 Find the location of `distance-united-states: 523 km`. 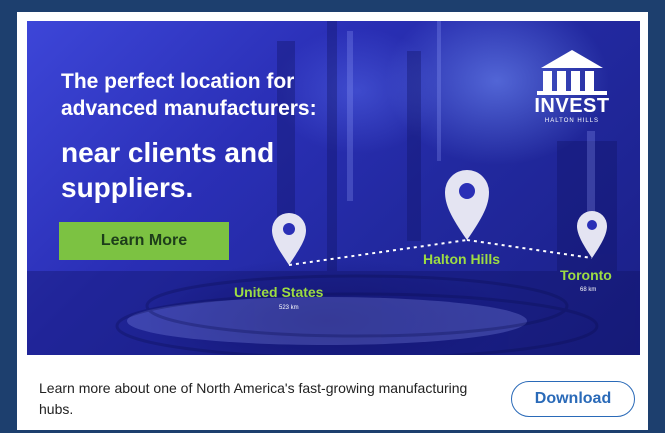

distance-united-states: 523 km is located at coordinates (289, 308).